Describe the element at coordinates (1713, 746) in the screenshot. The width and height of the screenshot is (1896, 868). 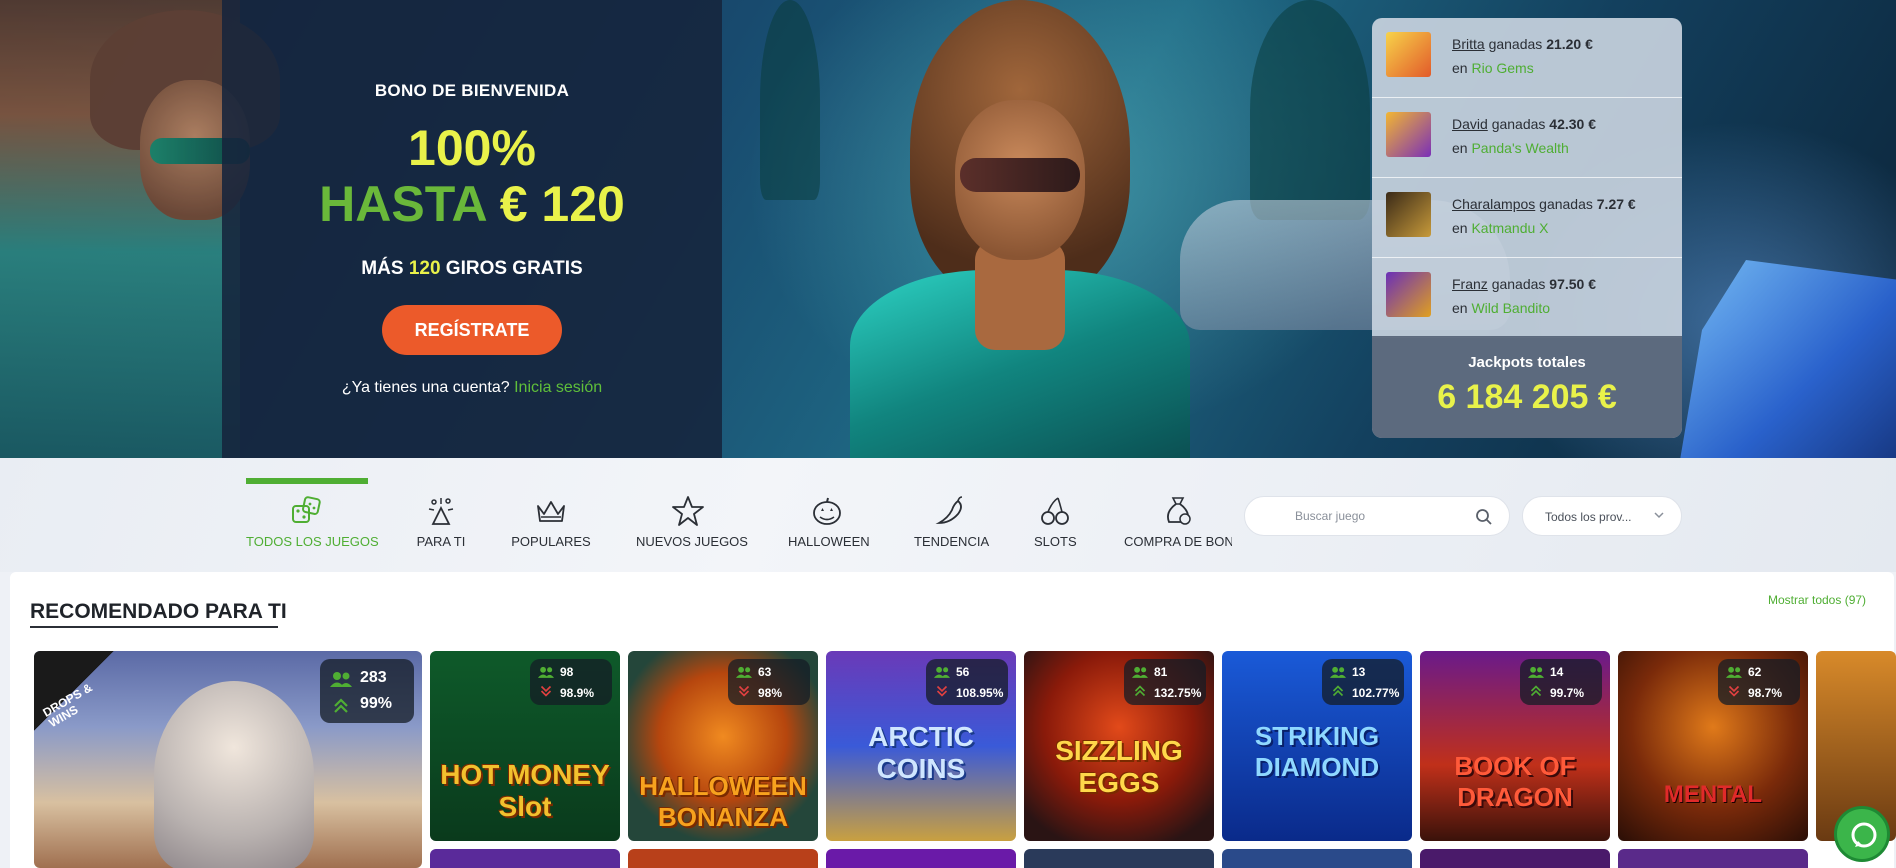
I see `game-tile: MENTAL 62 98.7%` at that location.